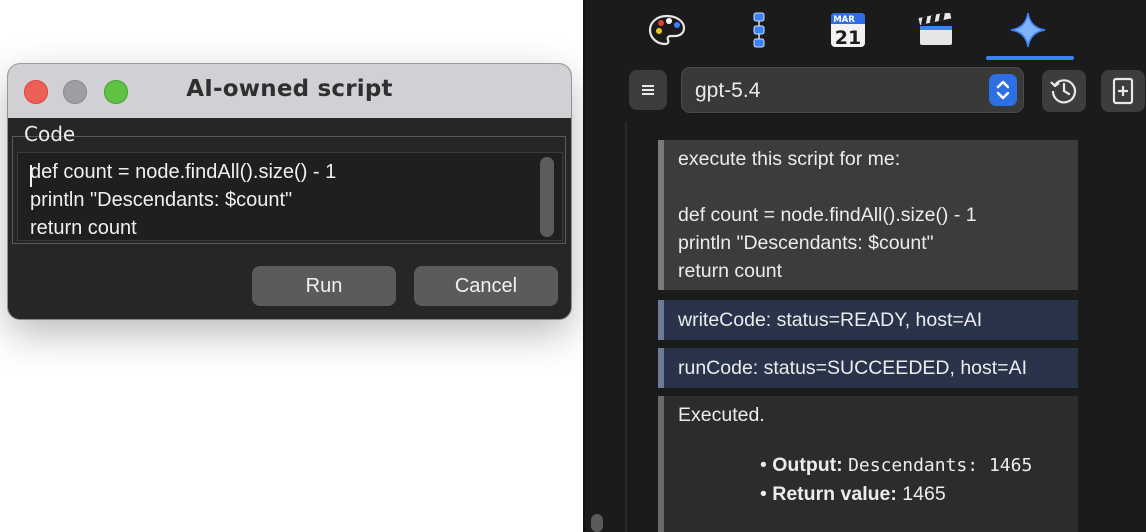 This screenshot has width=1146, height=532. What do you see at coordinates (597, 523) in the screenshot?
I see `panel-scrollbar` at bounding box center [597, 523].